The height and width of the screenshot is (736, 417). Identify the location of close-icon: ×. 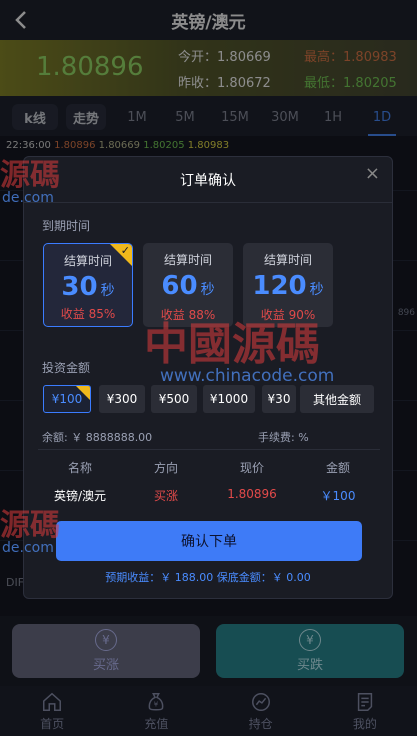
(372, 173).